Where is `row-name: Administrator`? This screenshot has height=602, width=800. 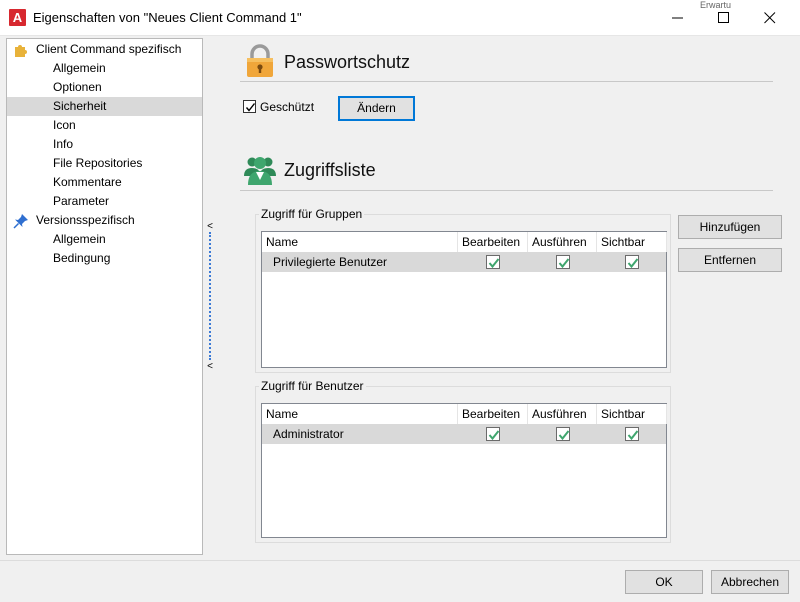
row-name: Administrator is located at coordinates (308, 434).